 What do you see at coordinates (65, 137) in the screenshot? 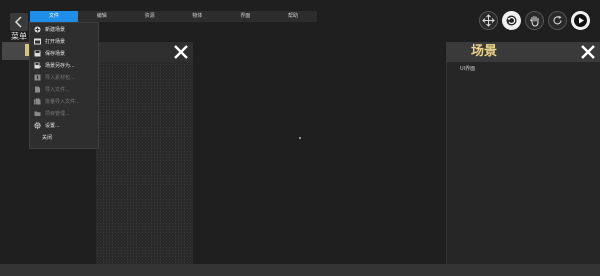
I see `file-menu-close: 关闭` at bounding box center [65, 137].